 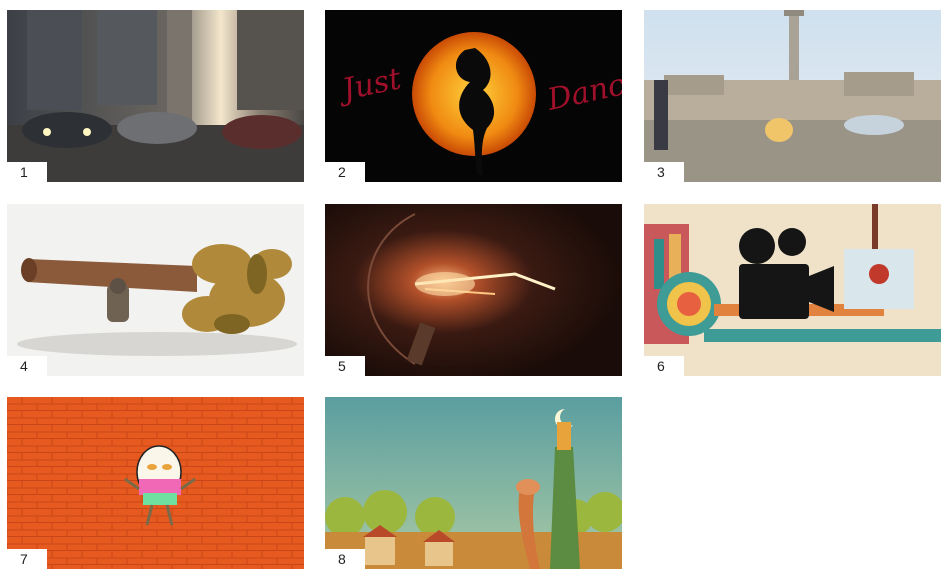 What do you see at coordinates (27, 172) in the screenshot?
I see `thumbnail-number: 1` at bounding box center [27, 172].